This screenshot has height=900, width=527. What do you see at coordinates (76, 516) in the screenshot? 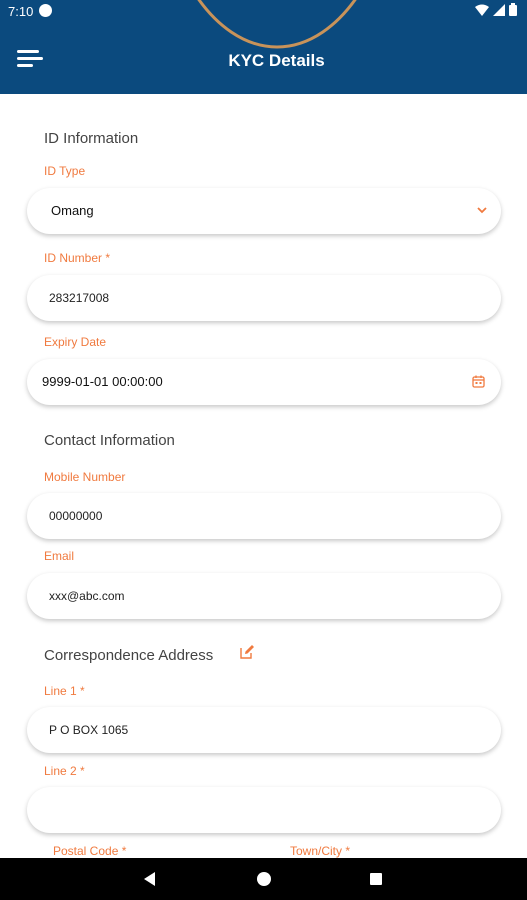
I see `mobile-number-value: 00000000` at bounding box center [76, 516].